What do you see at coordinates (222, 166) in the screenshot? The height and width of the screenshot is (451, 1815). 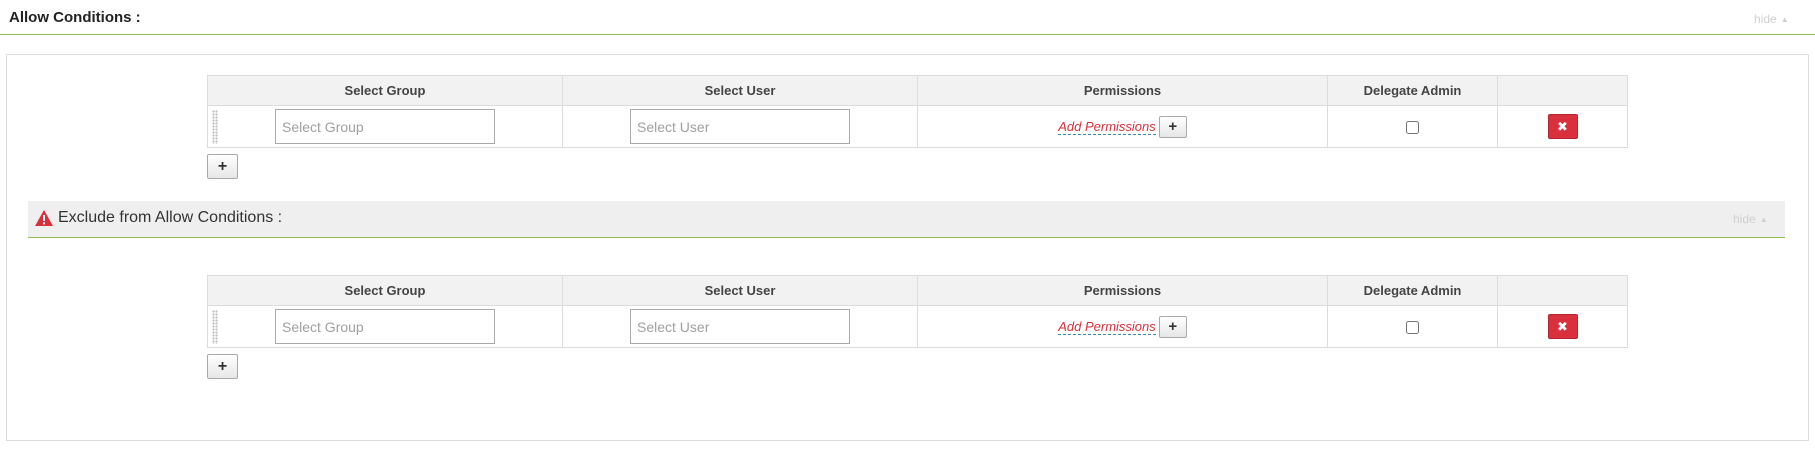 I see `add-allow-condition-button: +` at bounding box center [222, 166].